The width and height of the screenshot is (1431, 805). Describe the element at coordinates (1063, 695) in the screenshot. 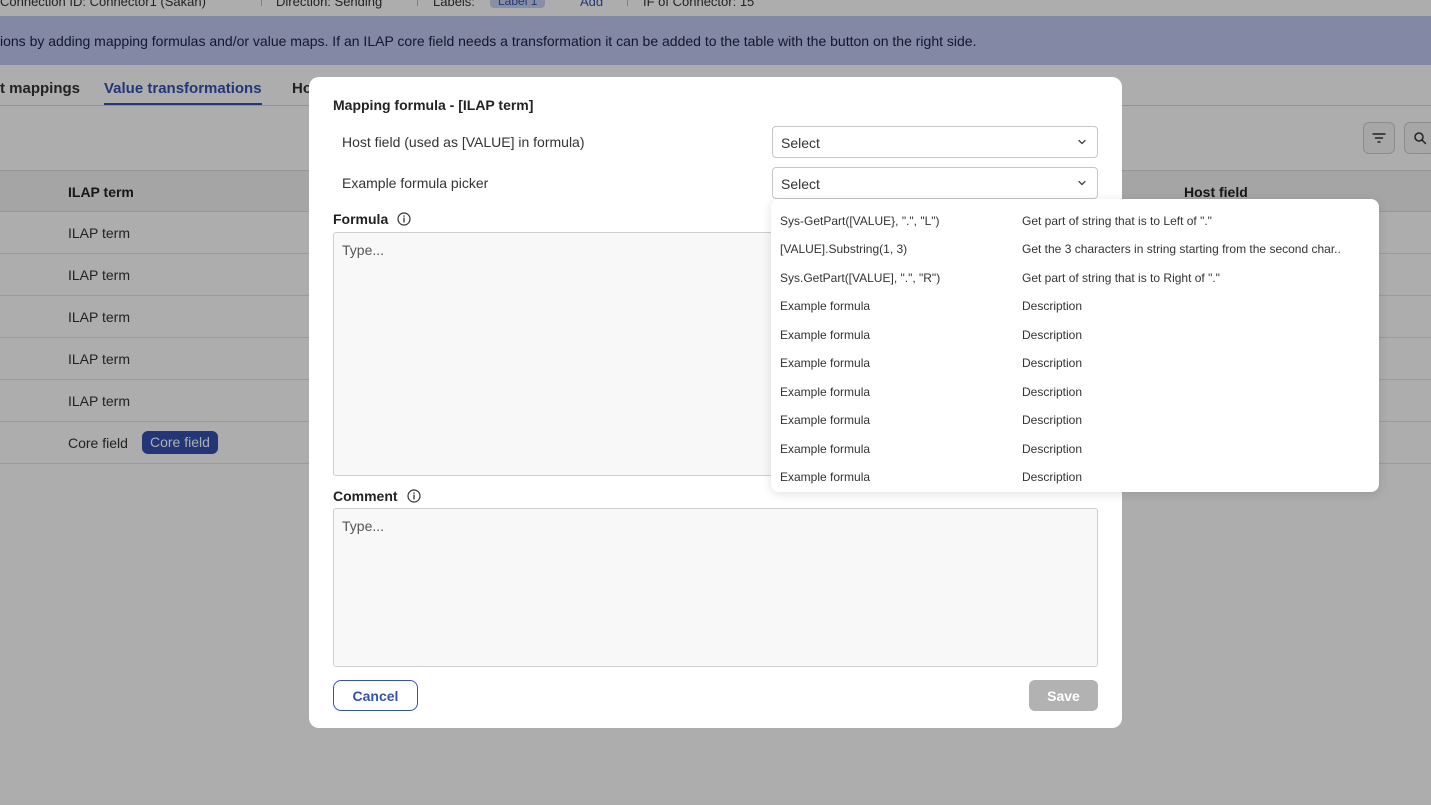

I see `save-button: Save` at that location.